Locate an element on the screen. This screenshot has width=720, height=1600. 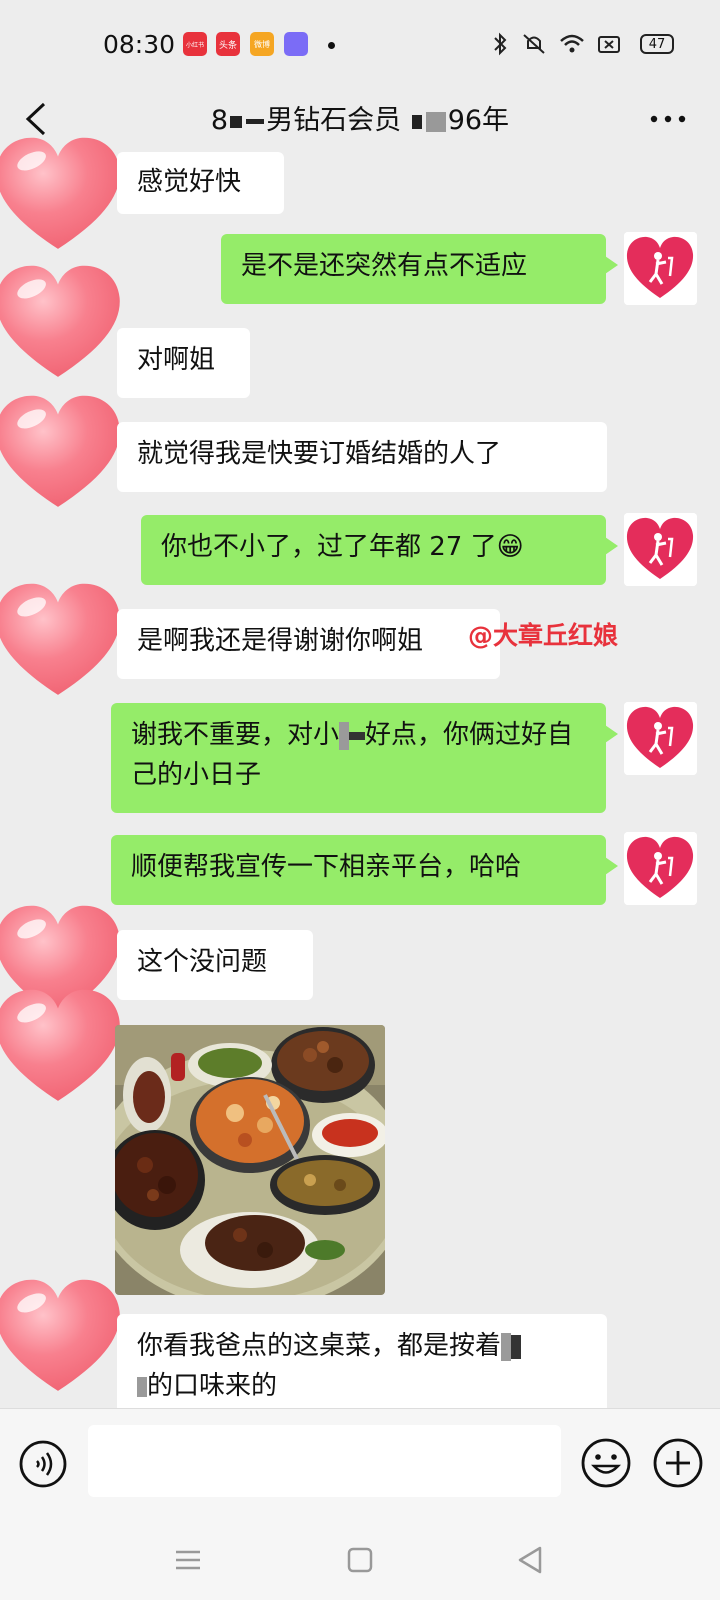
message-bubble-incoming: 这个没问题 is located at coordinates (215, 965).